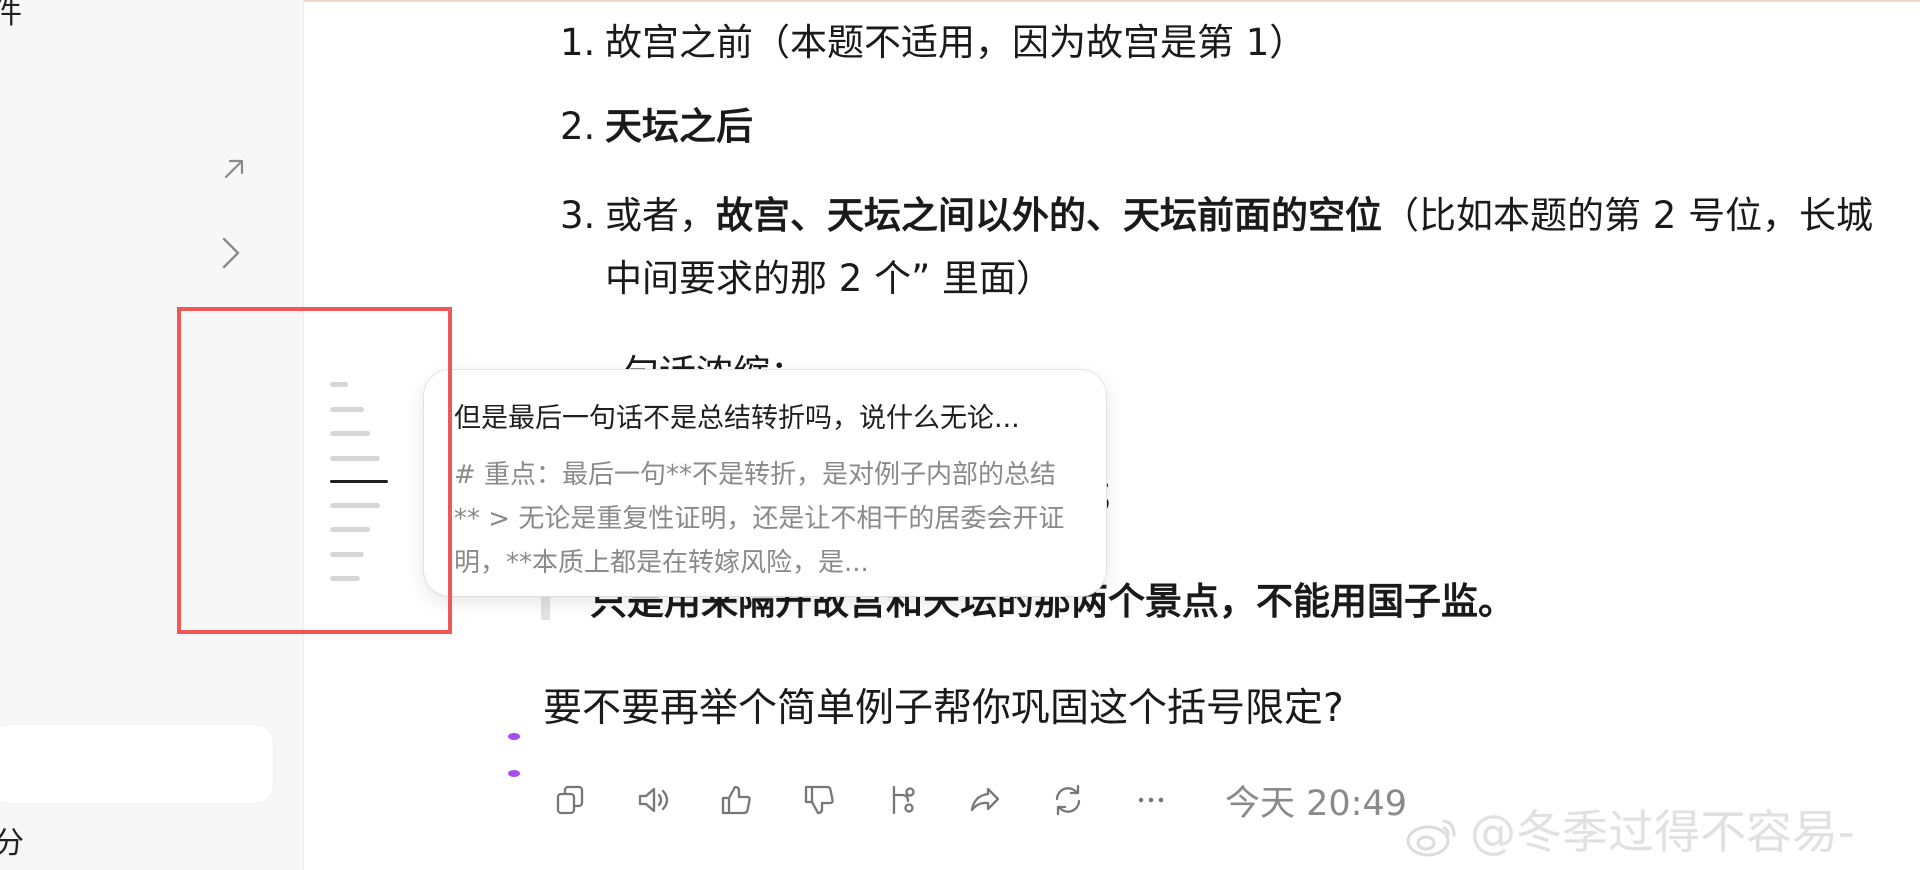 The height and width of the screenshot is (870, 1920). What do you see at coordinates (234, 169) in the screenshot?
I see `expand-arrow-icon` at bounding box center [234, 169].